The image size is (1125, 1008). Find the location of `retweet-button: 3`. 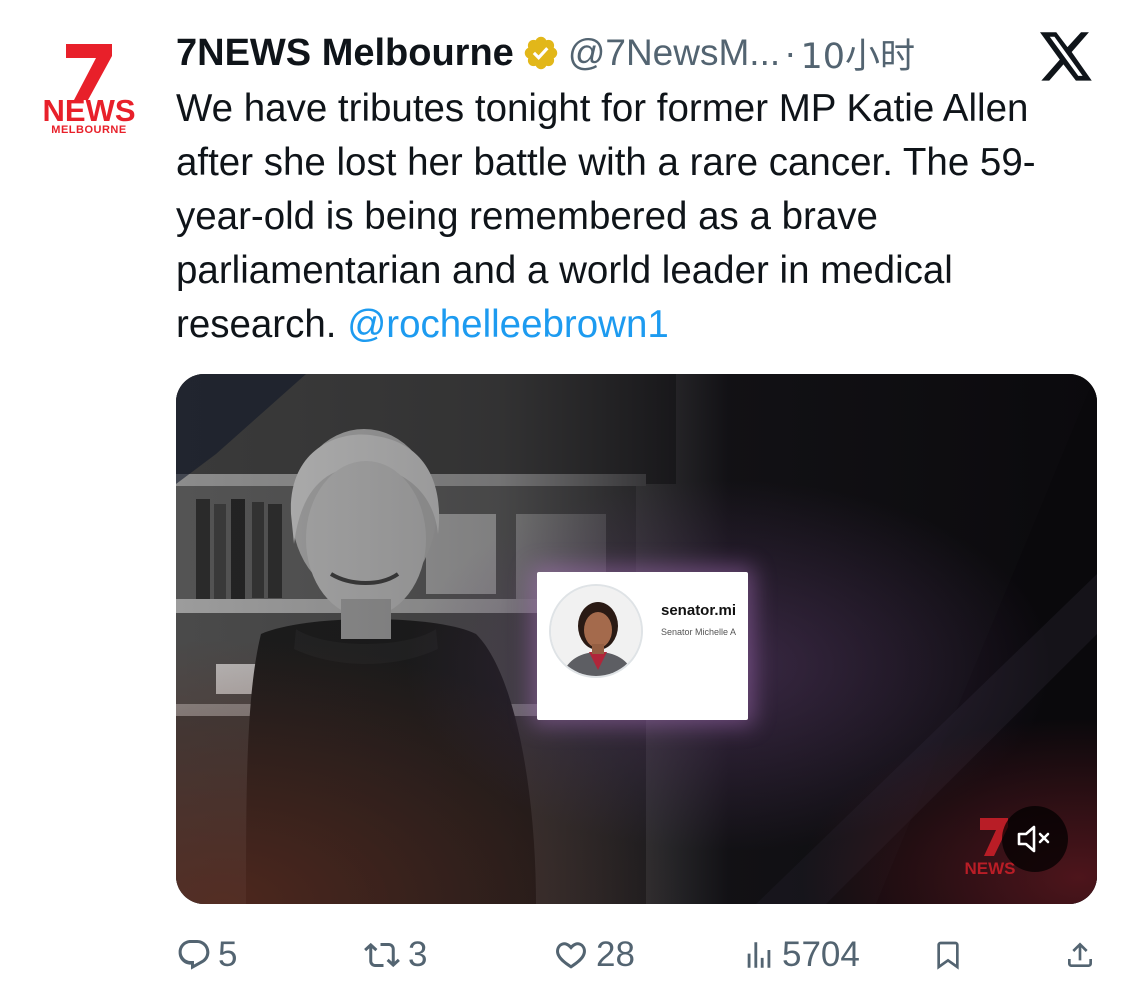

retweet-button: 3 is located at coordinates (394, 955).